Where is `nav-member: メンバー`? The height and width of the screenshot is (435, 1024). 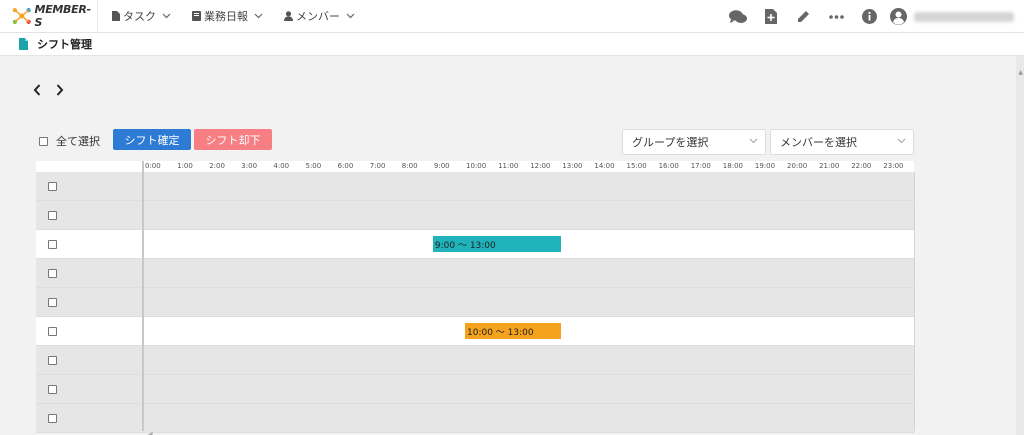
nav-member: メンバー is located at coordinates (321, 16).